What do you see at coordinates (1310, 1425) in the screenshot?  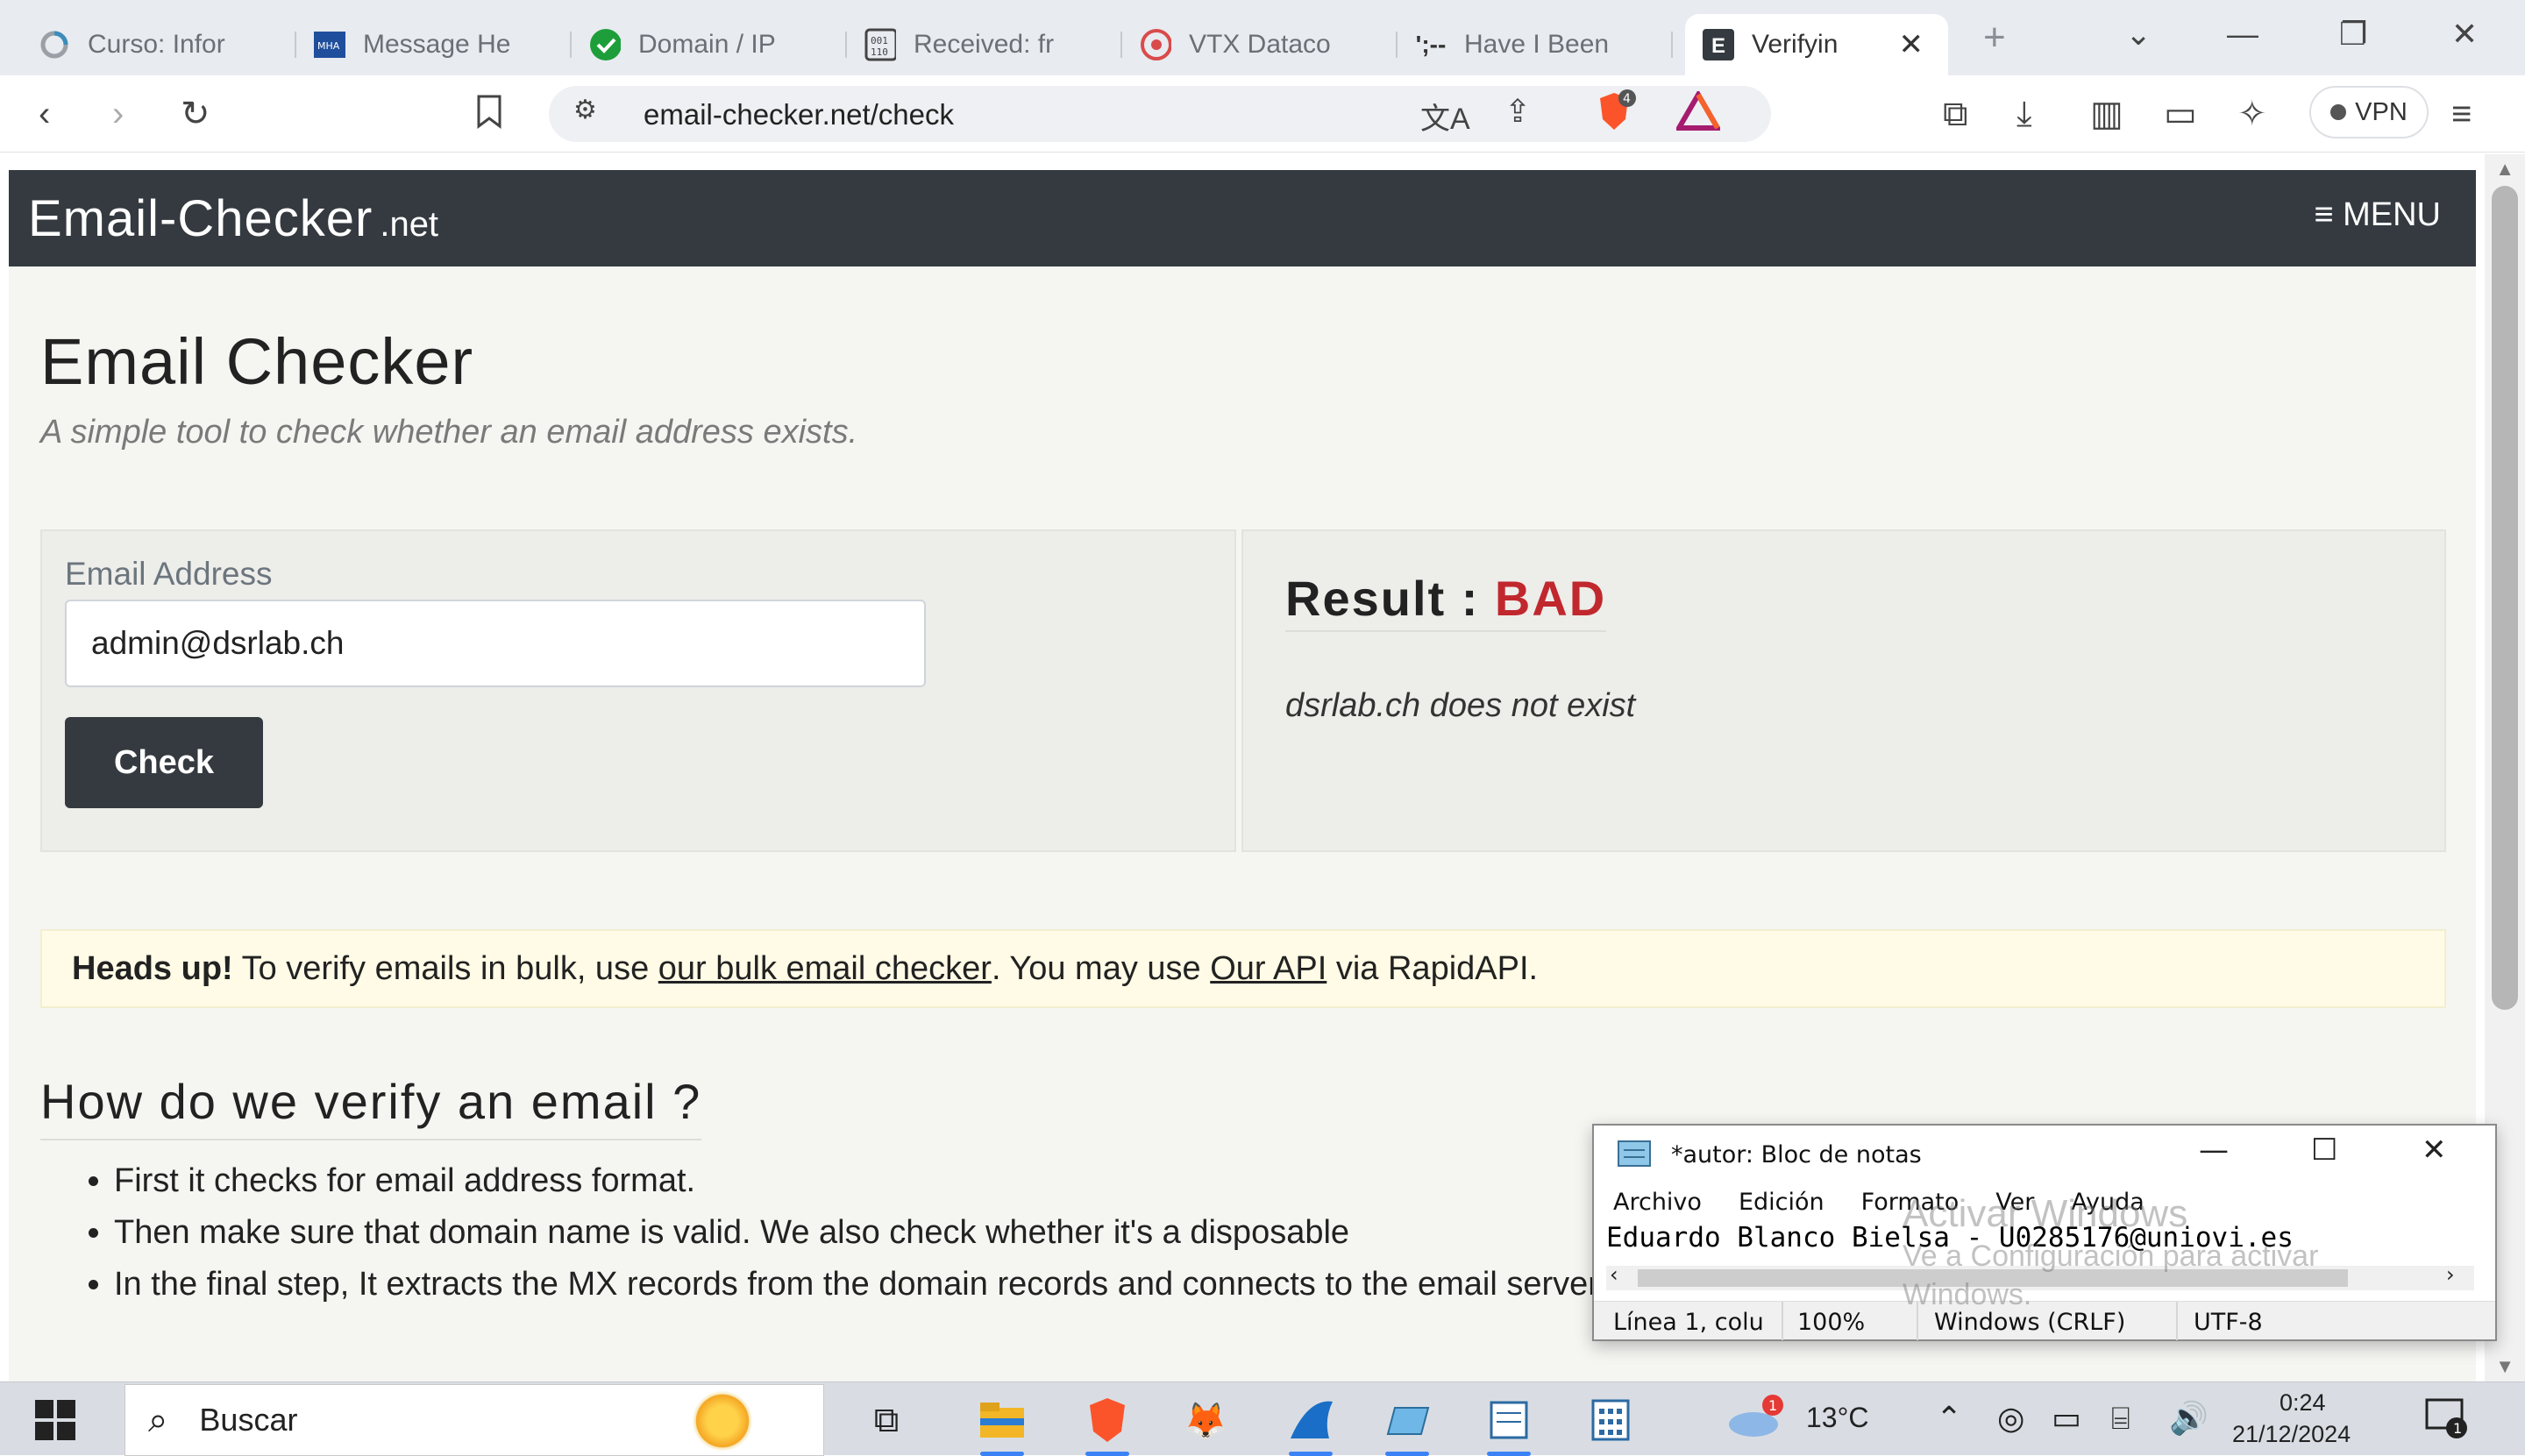 I see `wireshark-icon` at bounding box center [1310, 1425].